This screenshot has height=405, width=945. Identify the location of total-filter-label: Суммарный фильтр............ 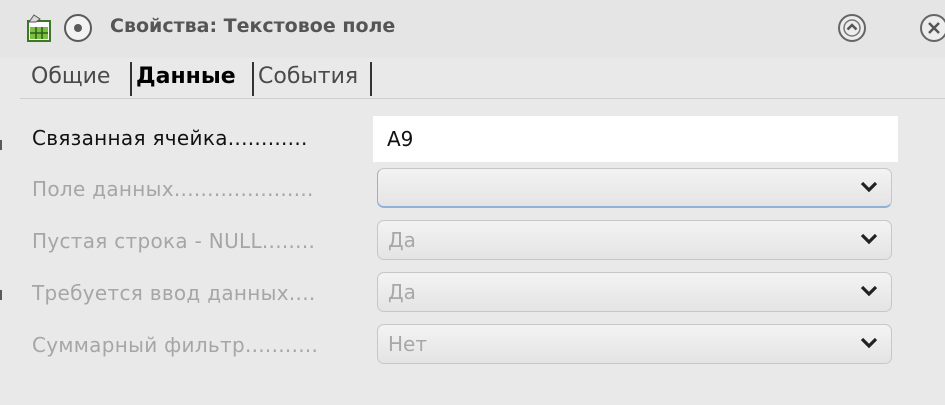
(175, 345).